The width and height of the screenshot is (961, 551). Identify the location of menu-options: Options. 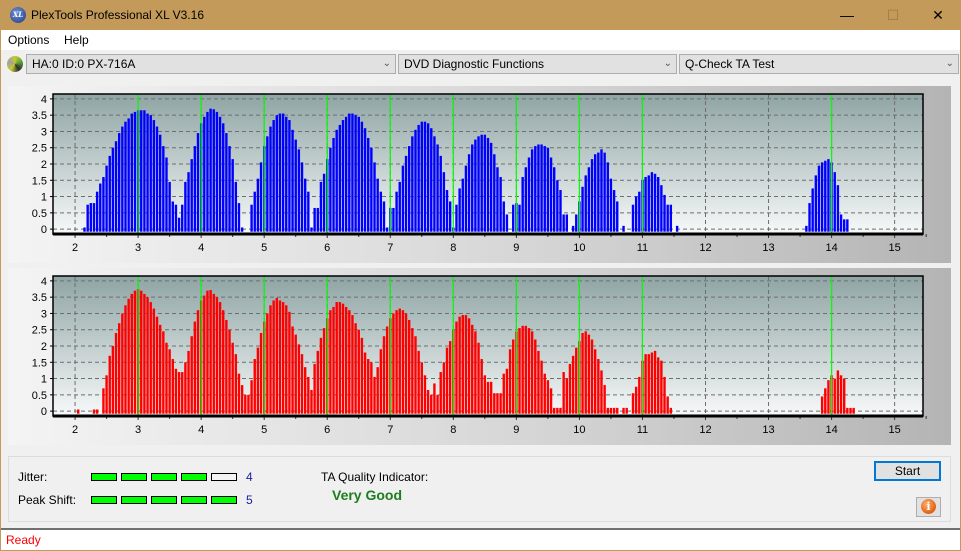
(28, 40).